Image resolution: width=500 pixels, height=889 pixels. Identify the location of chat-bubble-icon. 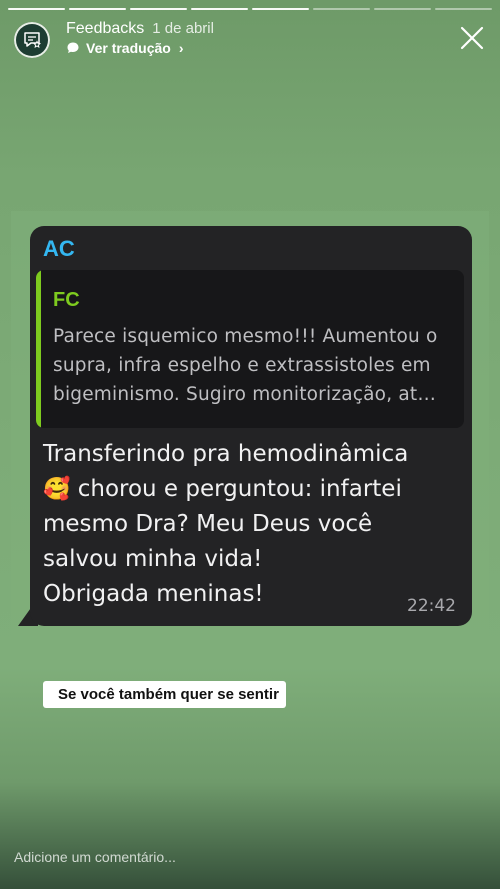
(73, 47).